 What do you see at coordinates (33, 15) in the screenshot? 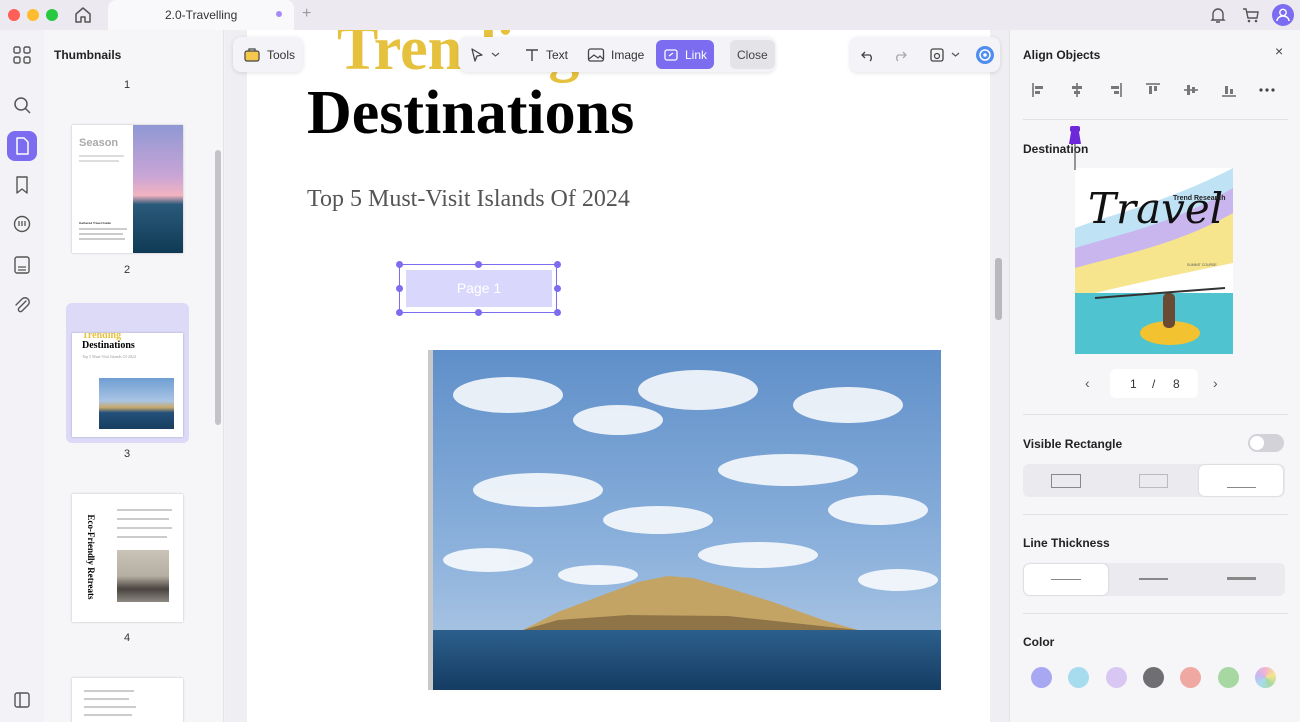
I see `window-minimize-button` at bounding box center [33, 15].